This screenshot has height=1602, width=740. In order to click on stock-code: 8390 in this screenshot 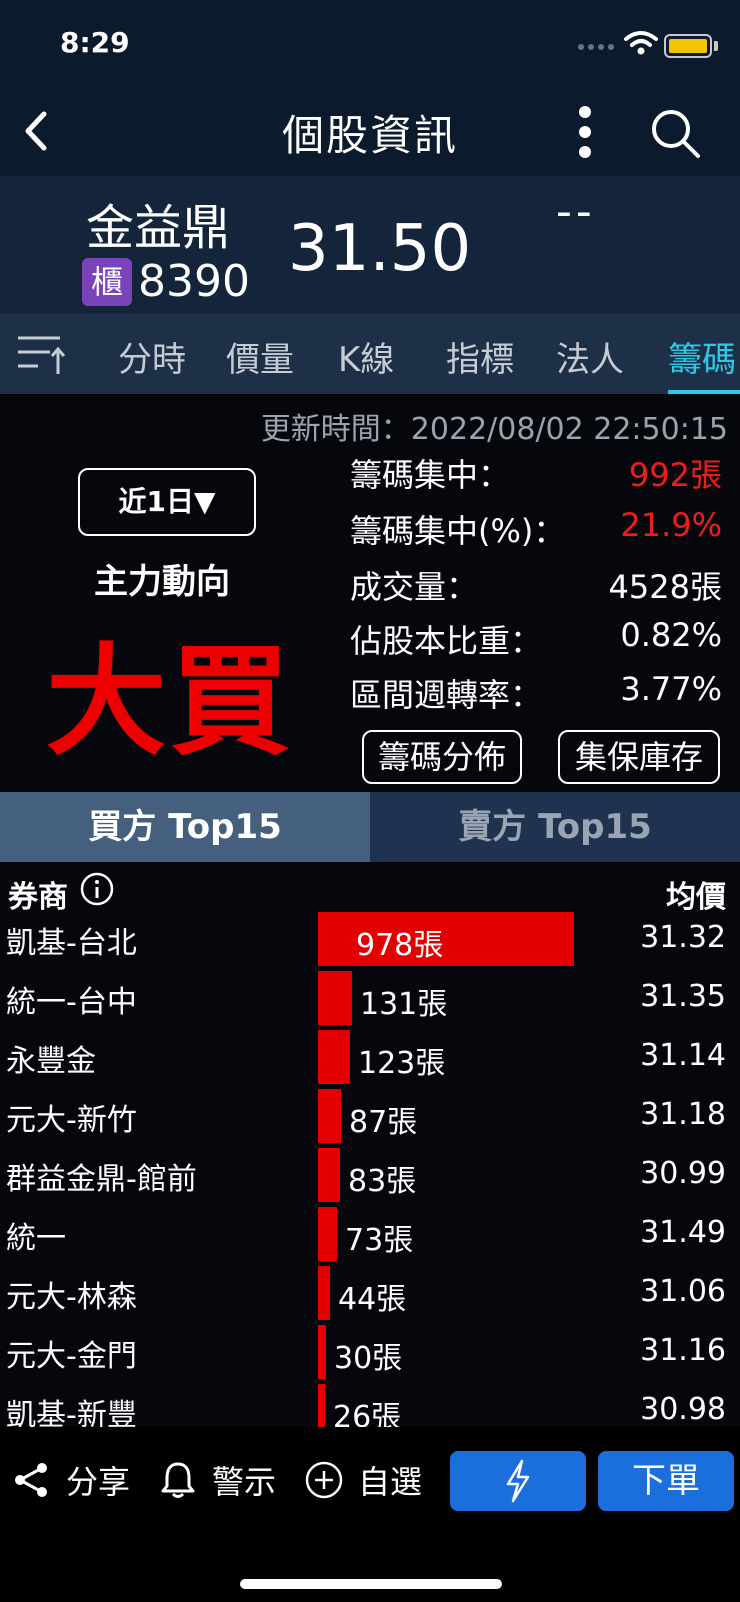, I will do `click(194, 281)`.